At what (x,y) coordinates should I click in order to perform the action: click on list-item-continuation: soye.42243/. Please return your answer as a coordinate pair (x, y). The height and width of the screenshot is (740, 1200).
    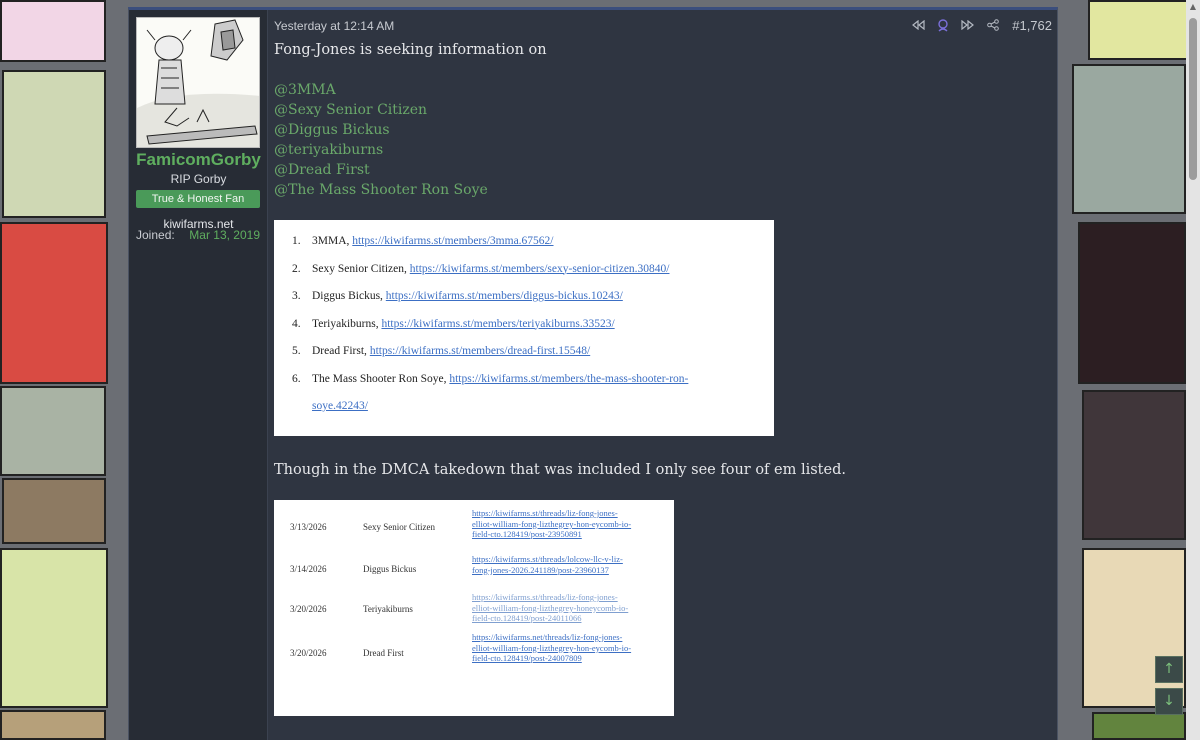
    Looking at the image, I should click on (524, 407).